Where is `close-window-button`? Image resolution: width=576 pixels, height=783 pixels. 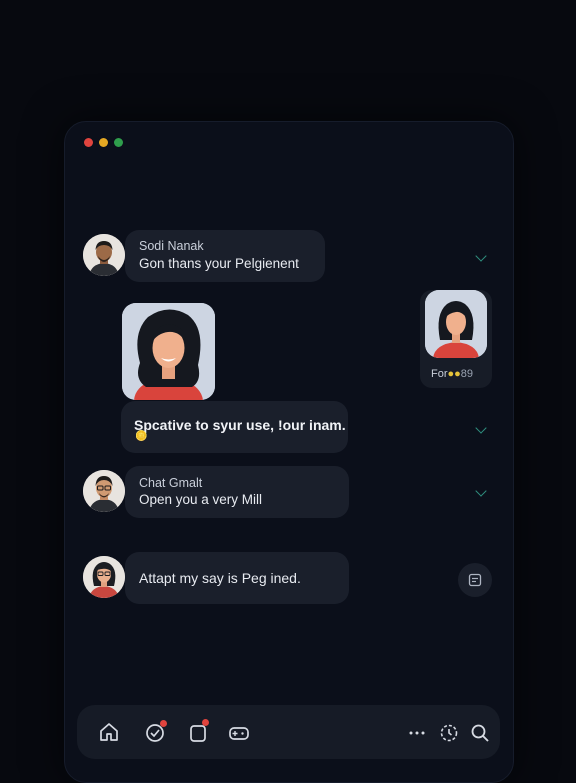 close-window-button is located at coordinates (88, 142).